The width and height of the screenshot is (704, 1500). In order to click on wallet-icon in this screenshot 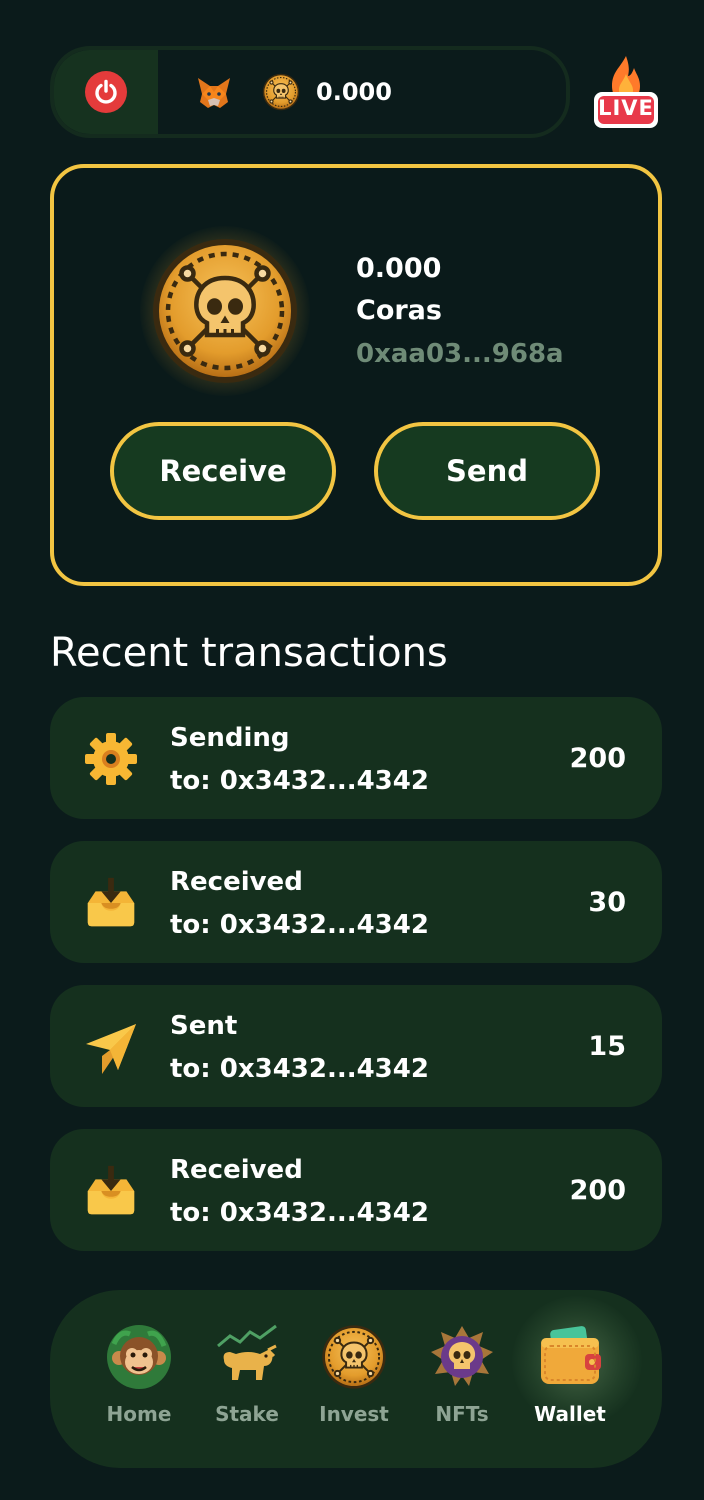, I will do `click(571, 1355)`.